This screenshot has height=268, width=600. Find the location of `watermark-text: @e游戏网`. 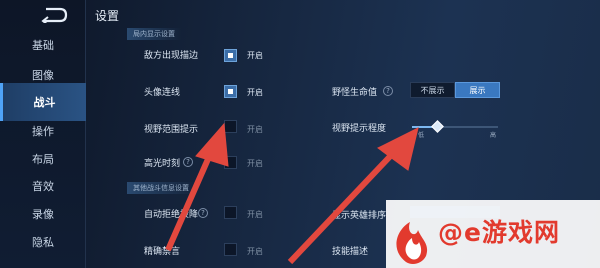

watermark-text: @e游戏网 is located at coordinates (499, 232).